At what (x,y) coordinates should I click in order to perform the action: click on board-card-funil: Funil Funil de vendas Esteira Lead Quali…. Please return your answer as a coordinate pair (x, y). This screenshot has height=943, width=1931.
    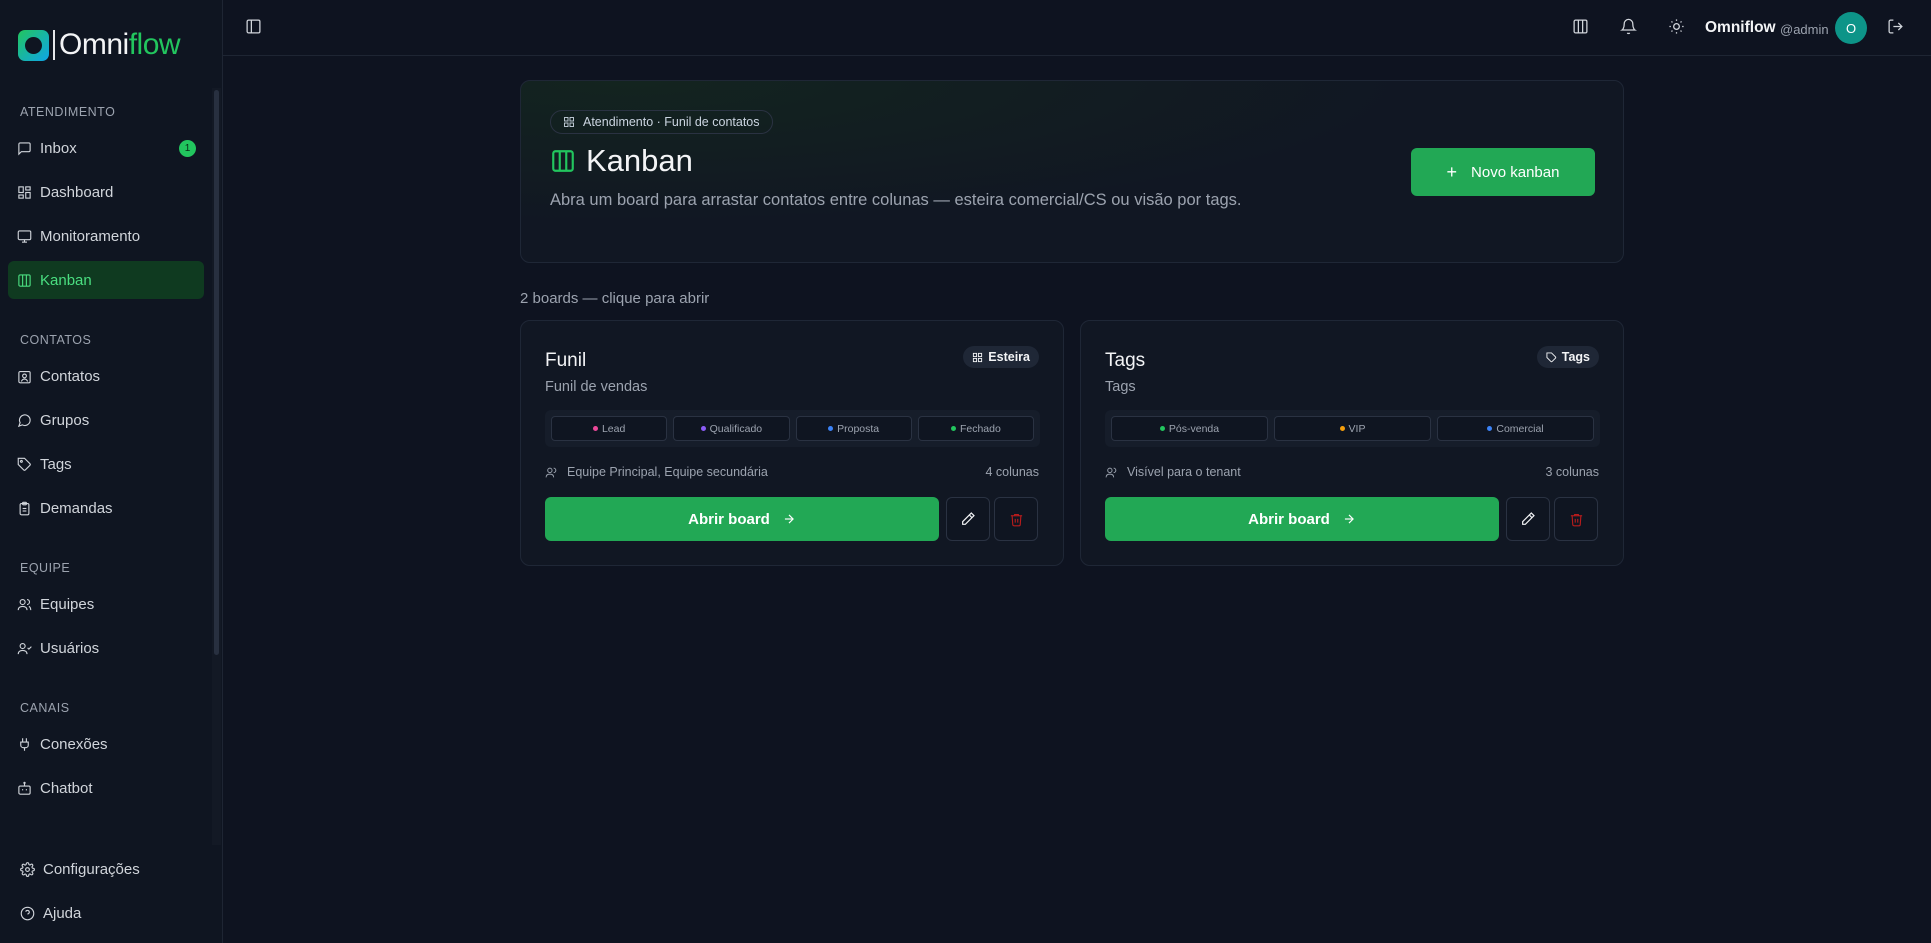
    Looking at the image, I should click on (792, 443).